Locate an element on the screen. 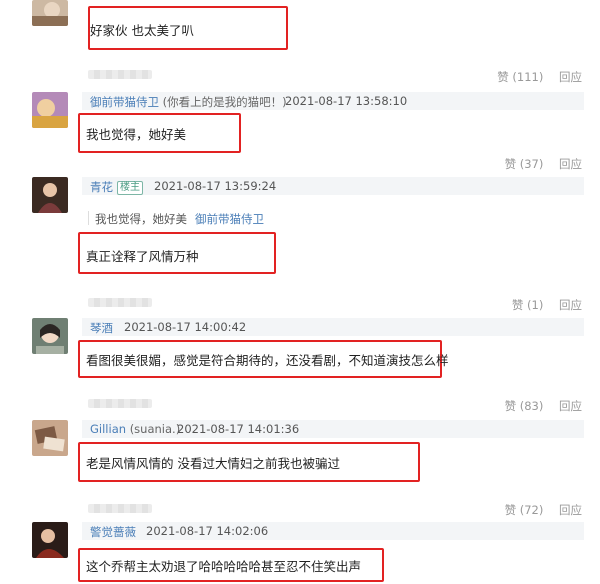  quoted-reply: 我也觉得，她好美 御前带猫侍卫 is located at coordinates (176, 218).